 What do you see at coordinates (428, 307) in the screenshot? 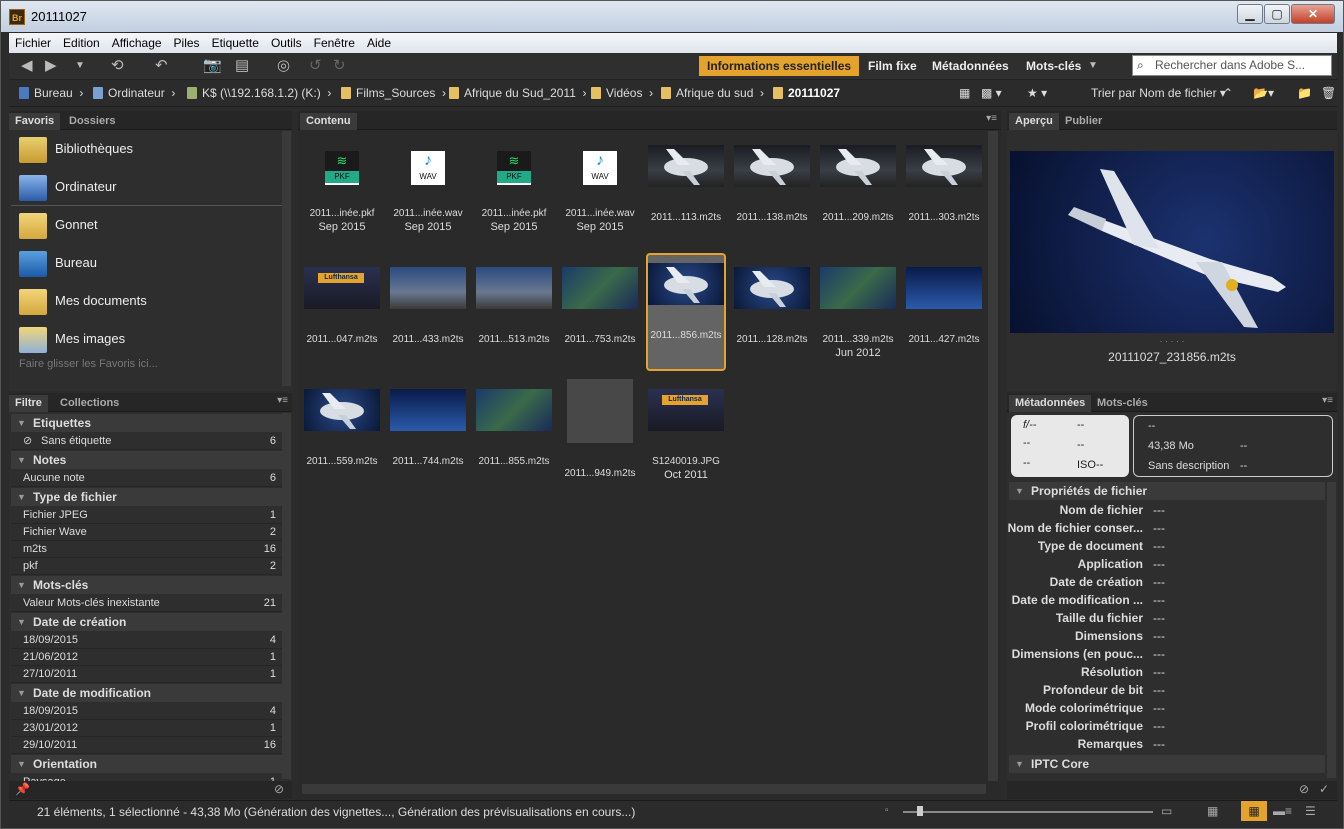
I see `content-thumbnail: 2011...433.m2ts` at bounding box center [428, 307].